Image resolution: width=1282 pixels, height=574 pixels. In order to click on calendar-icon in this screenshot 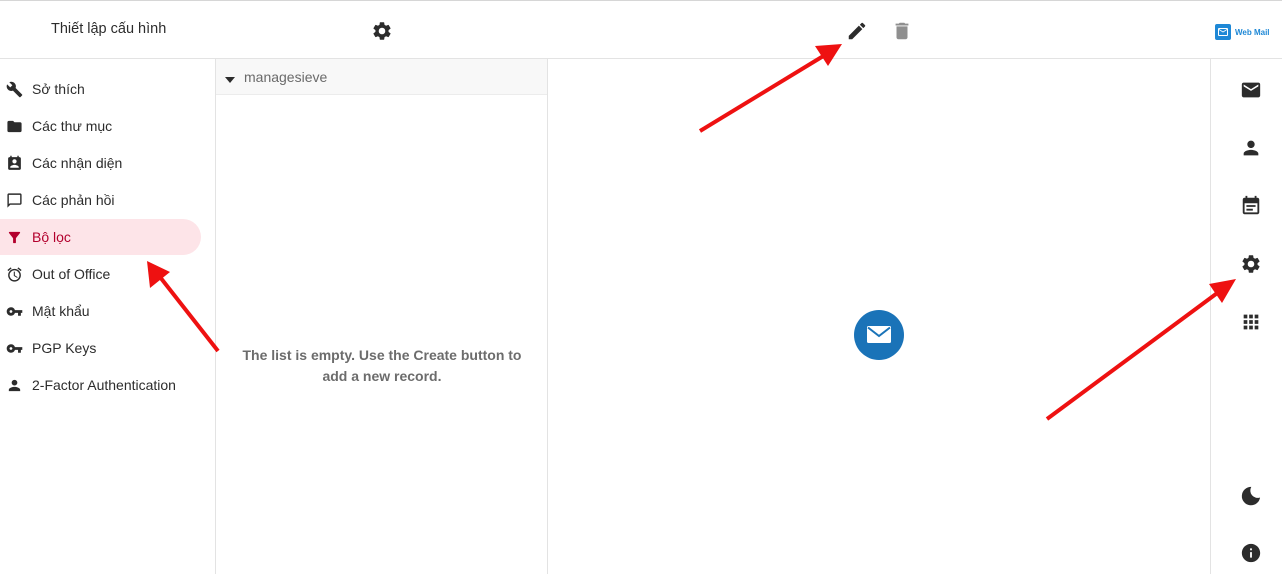, I will do `click(1251, 206)`.